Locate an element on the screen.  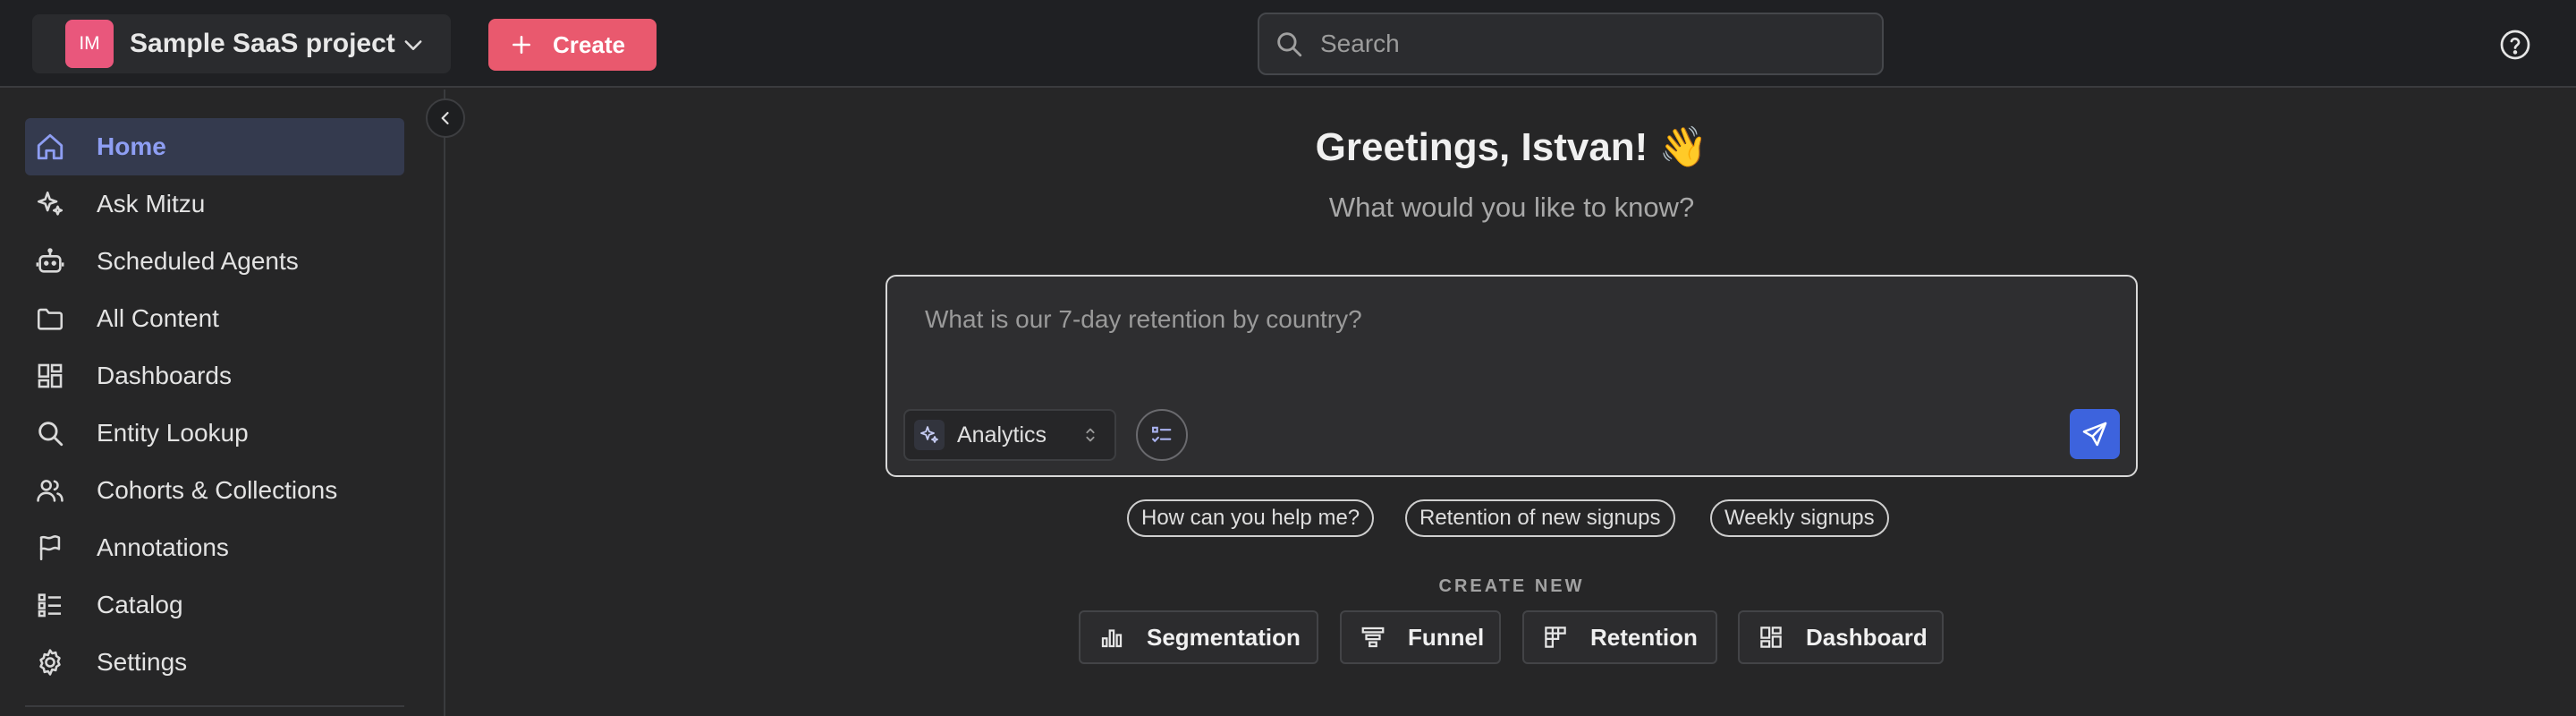
collapse-sidebar-button is located at coordinates (445, 118).